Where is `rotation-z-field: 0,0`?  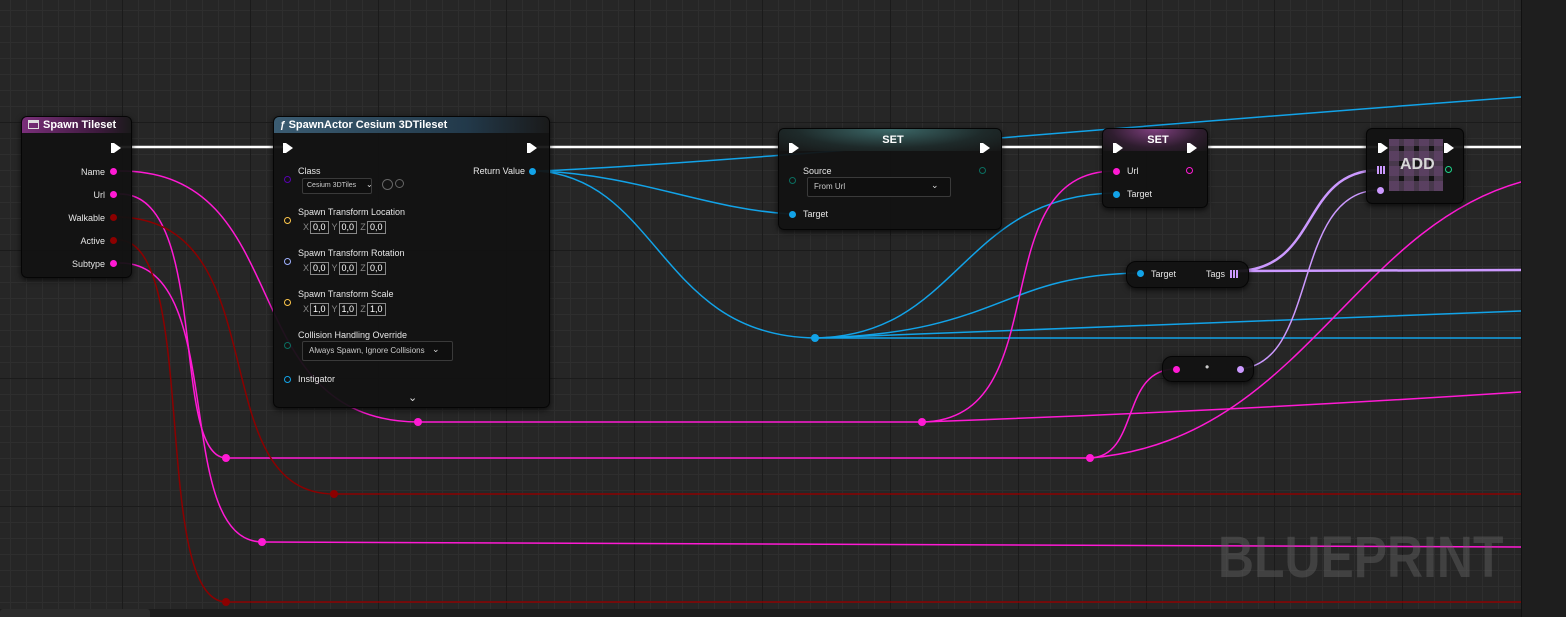 rotation-z-field: 0,0 is located at coordinates (376, 268).